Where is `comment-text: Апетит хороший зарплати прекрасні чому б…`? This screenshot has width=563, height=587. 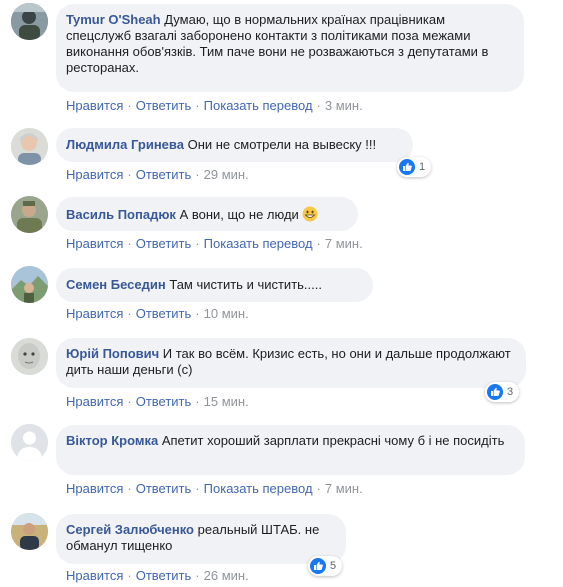 comment-text: Апетит хороший зарплати прекрасні чому б… is located at coordinates (333, 440).